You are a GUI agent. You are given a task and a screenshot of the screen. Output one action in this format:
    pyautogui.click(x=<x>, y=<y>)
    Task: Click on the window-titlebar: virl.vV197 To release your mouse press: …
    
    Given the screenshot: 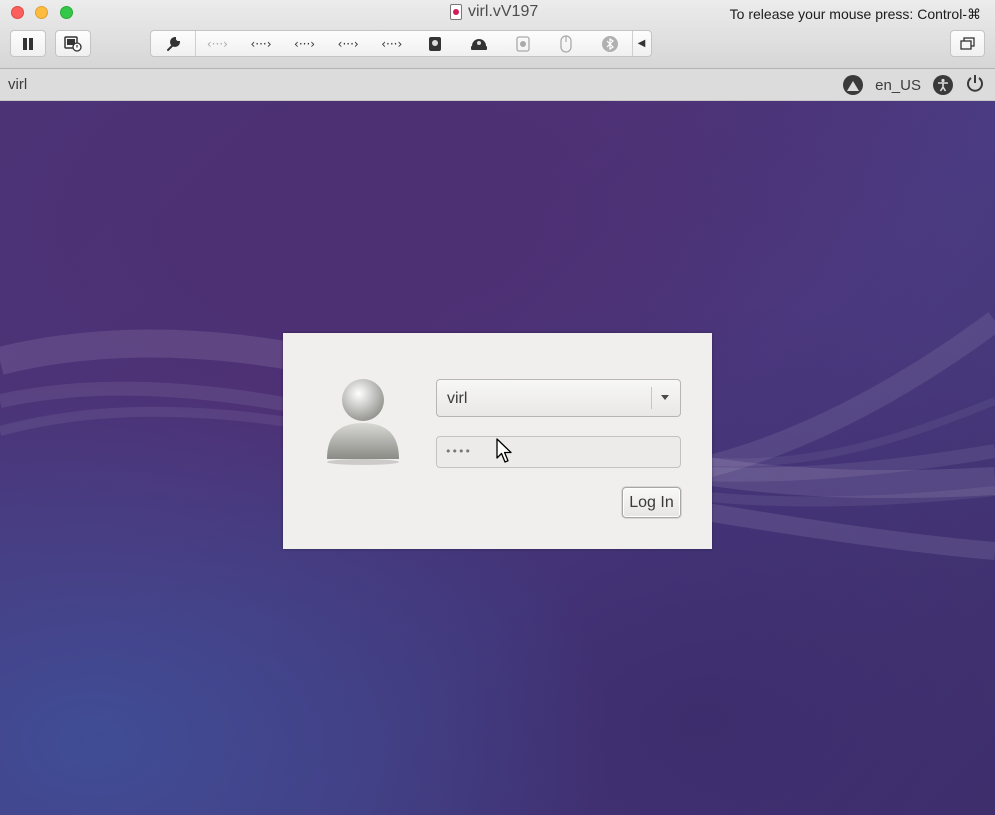 What is the action you would take?
    pyautogui.click(x=497, y=34)
    